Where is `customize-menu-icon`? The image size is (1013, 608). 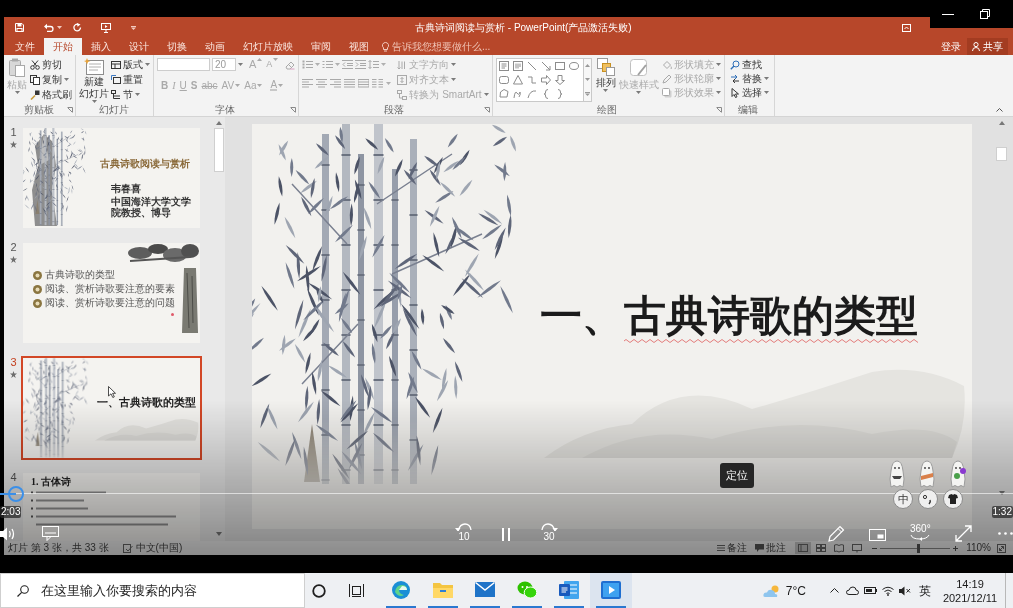 customize-menu-icon is located at coordinates (133, 27).